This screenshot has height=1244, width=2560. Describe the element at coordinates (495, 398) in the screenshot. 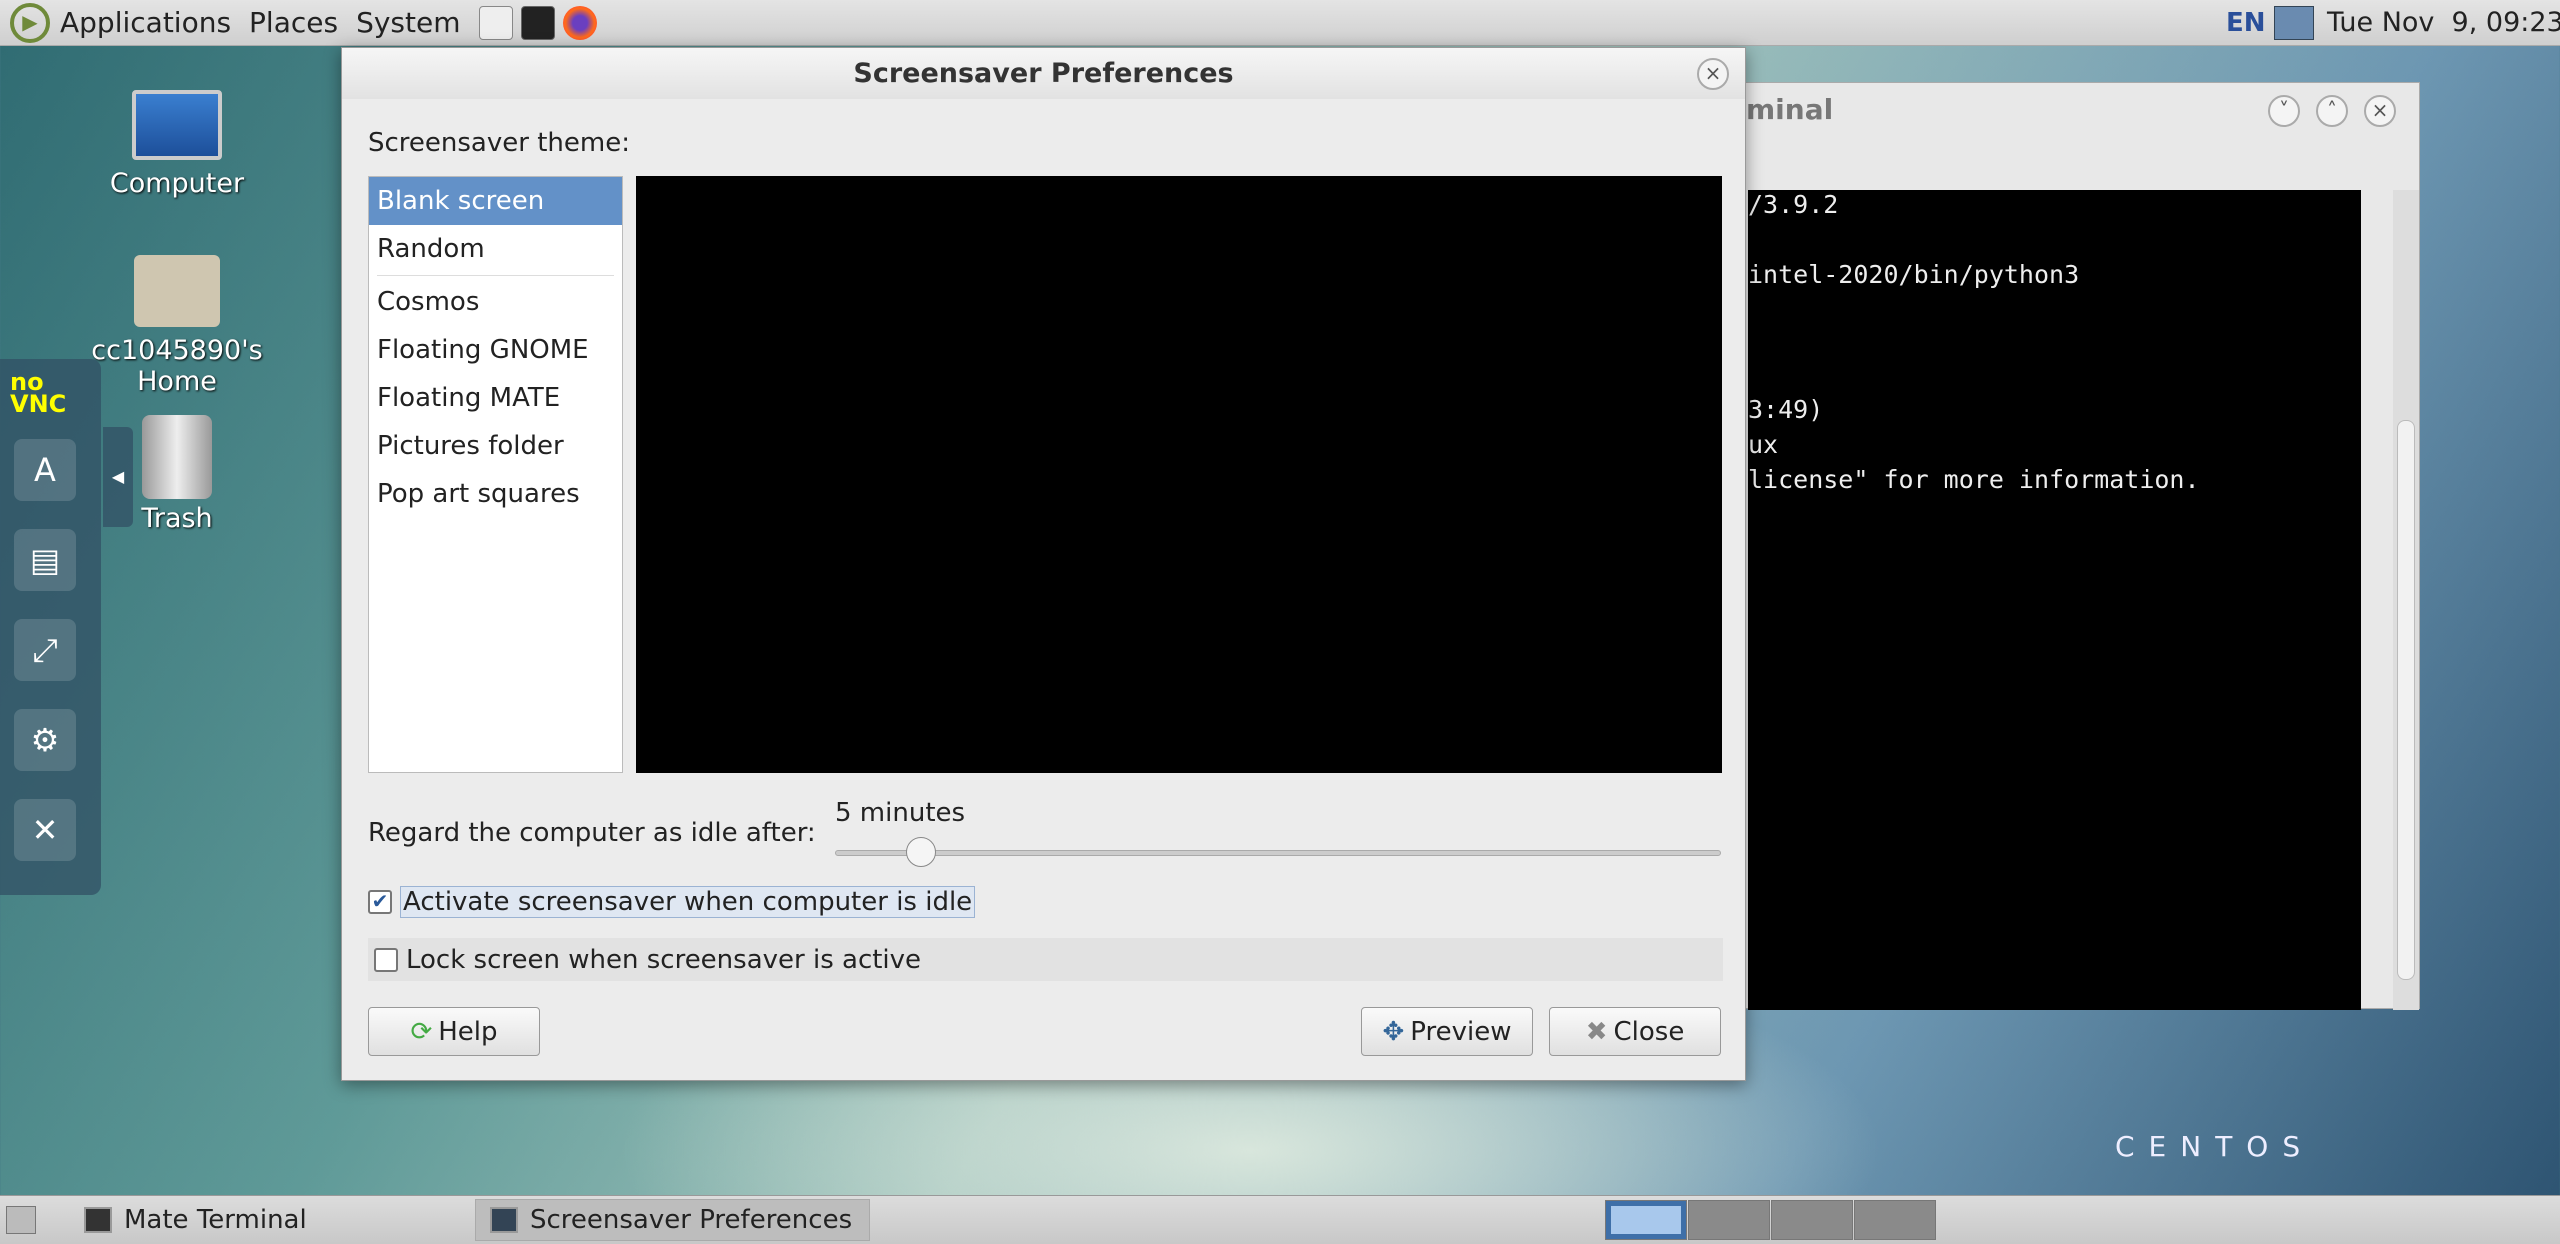

I see `theme-item: Floating MATE` at that location.